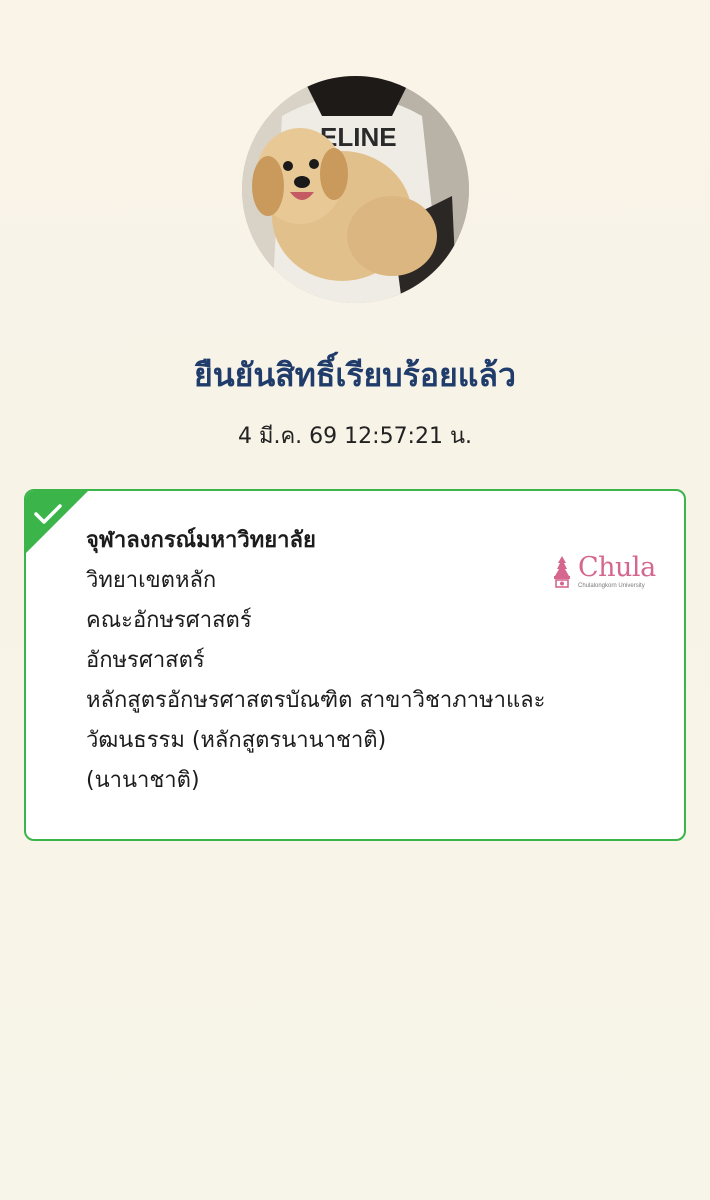 Image resolution: width=710 pixels, height=1200 pixels. I want to click on logo-subtitle: Chulalongkorn University, so click(611, 586).